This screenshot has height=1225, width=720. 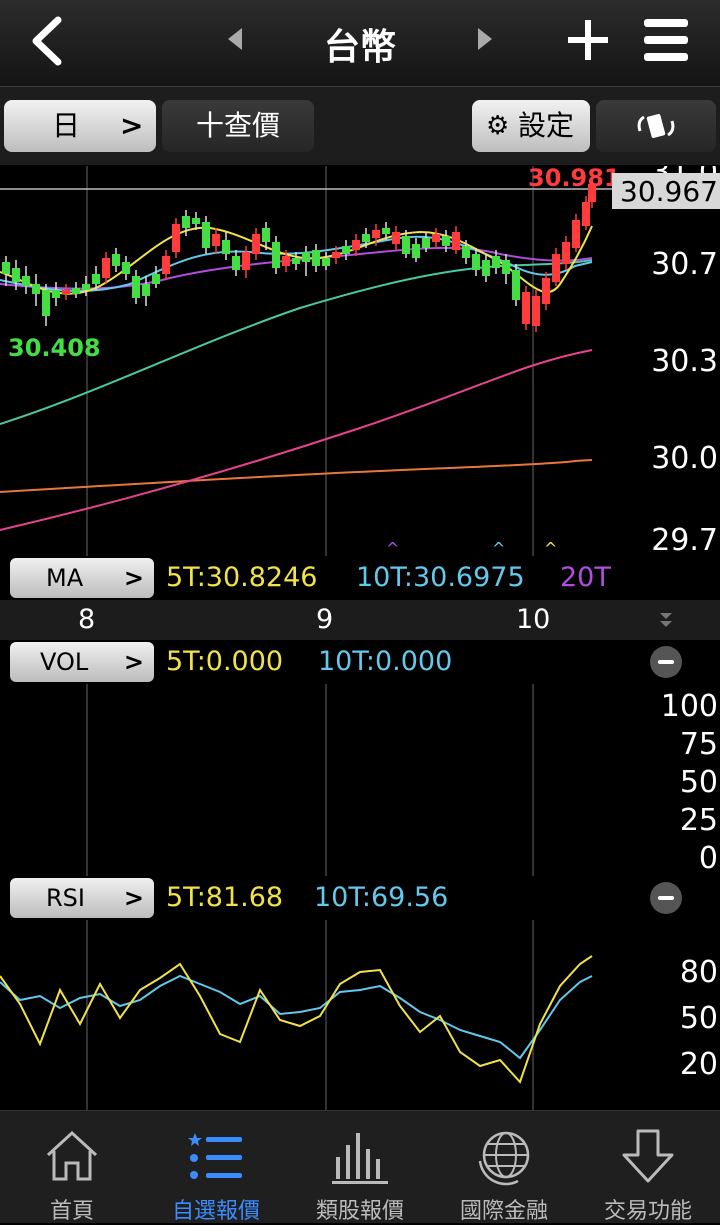 I want to click on vol5-value: 5T:0.000, so click(x=225, y=661).